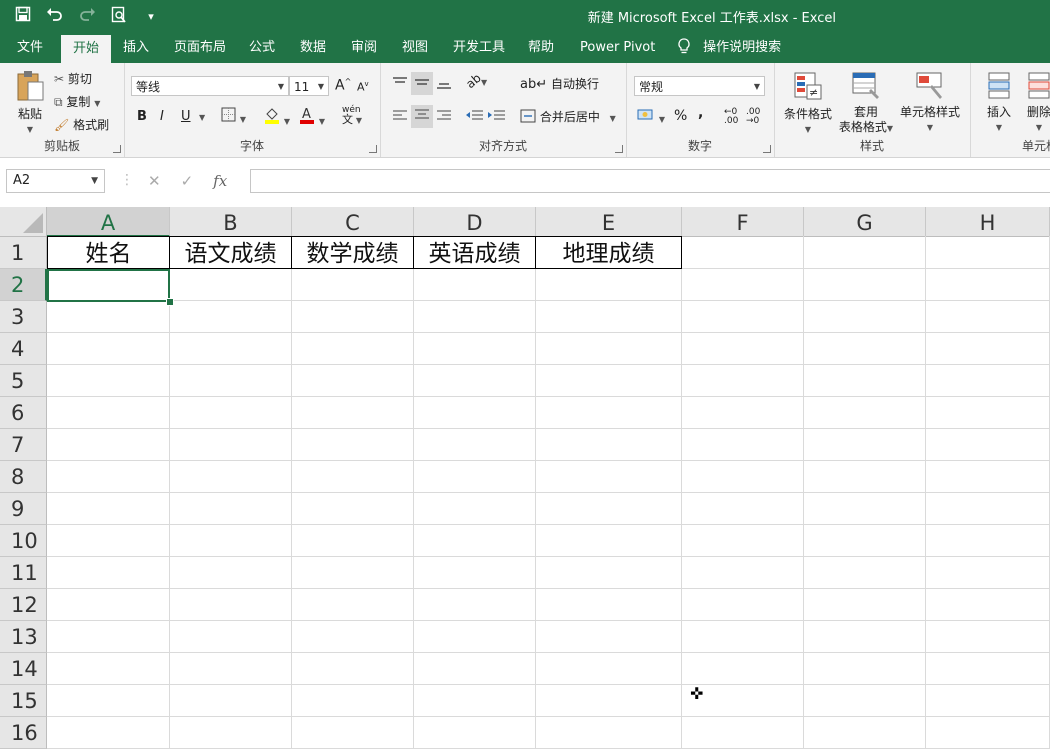 The height and width of the screenshot is (750, 1050). What do you see at coordinates (988, 477) in the screenshot?
I see `cell-h8` at bounding box center [988, 477].